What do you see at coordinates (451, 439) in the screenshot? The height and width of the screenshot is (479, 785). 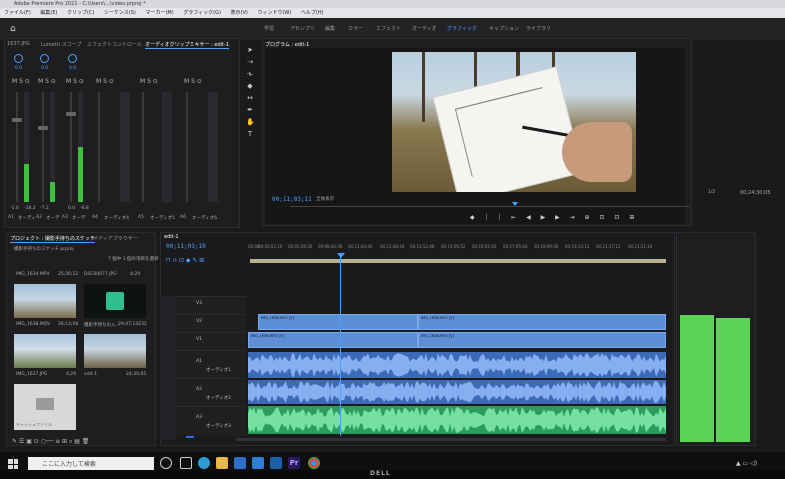 I see `timeline-zoom-scrollbar` at bounding box center [451, 439].